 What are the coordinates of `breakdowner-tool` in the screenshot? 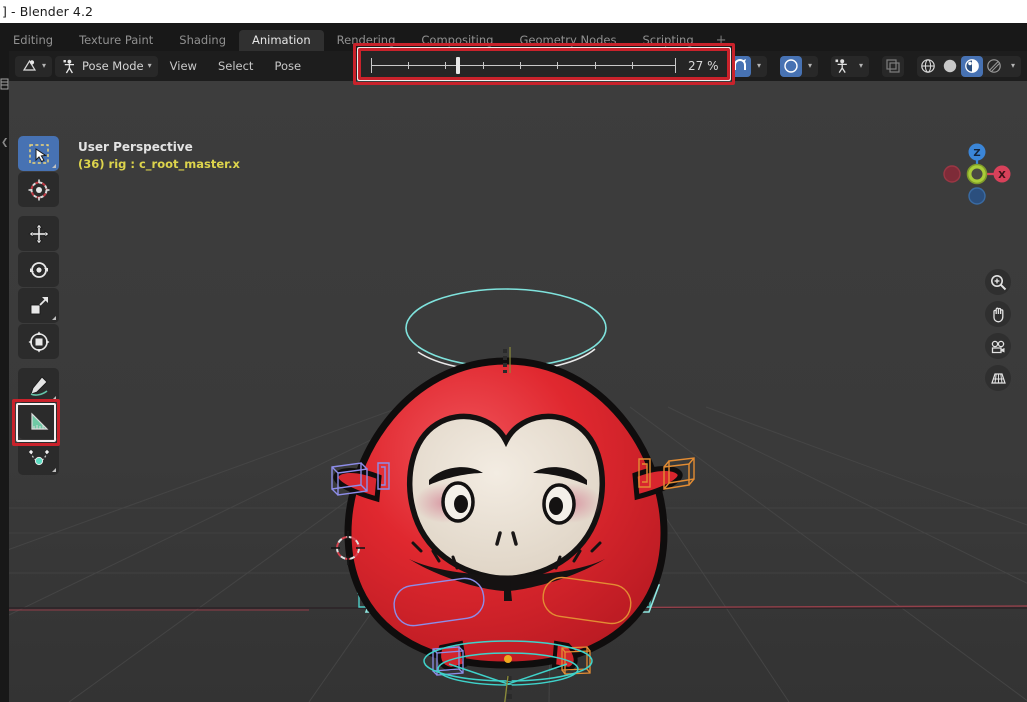 It's located at (38, 457).